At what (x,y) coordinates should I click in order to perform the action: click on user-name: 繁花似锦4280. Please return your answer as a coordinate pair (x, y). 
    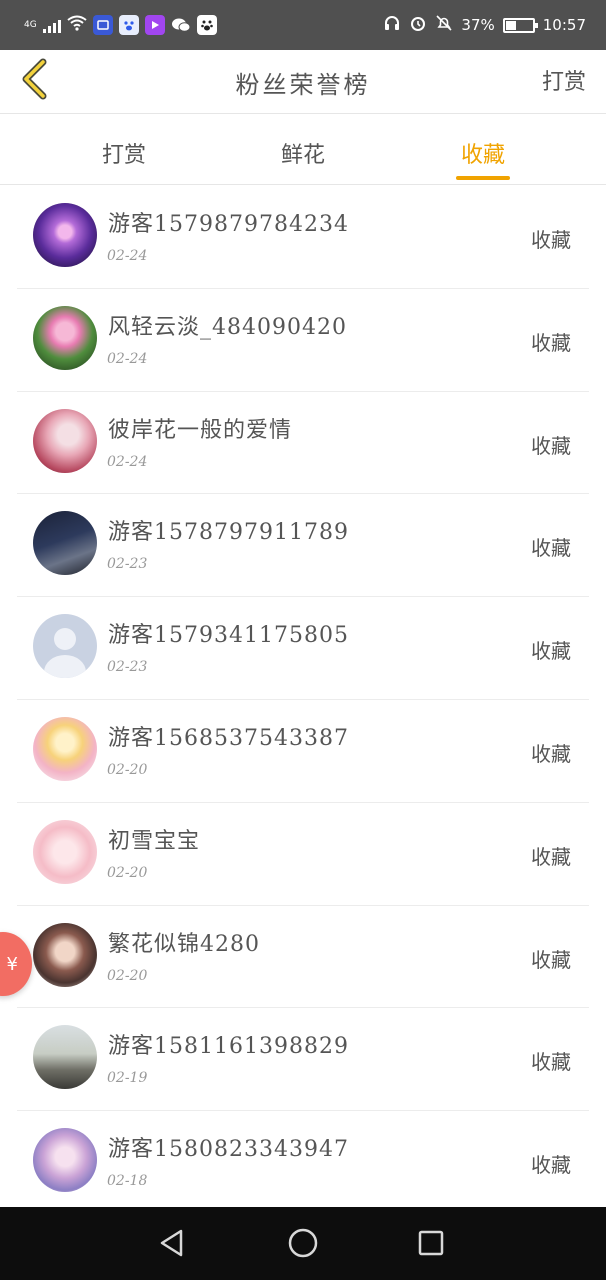
    Looking at the image, I should click on (184, 944).